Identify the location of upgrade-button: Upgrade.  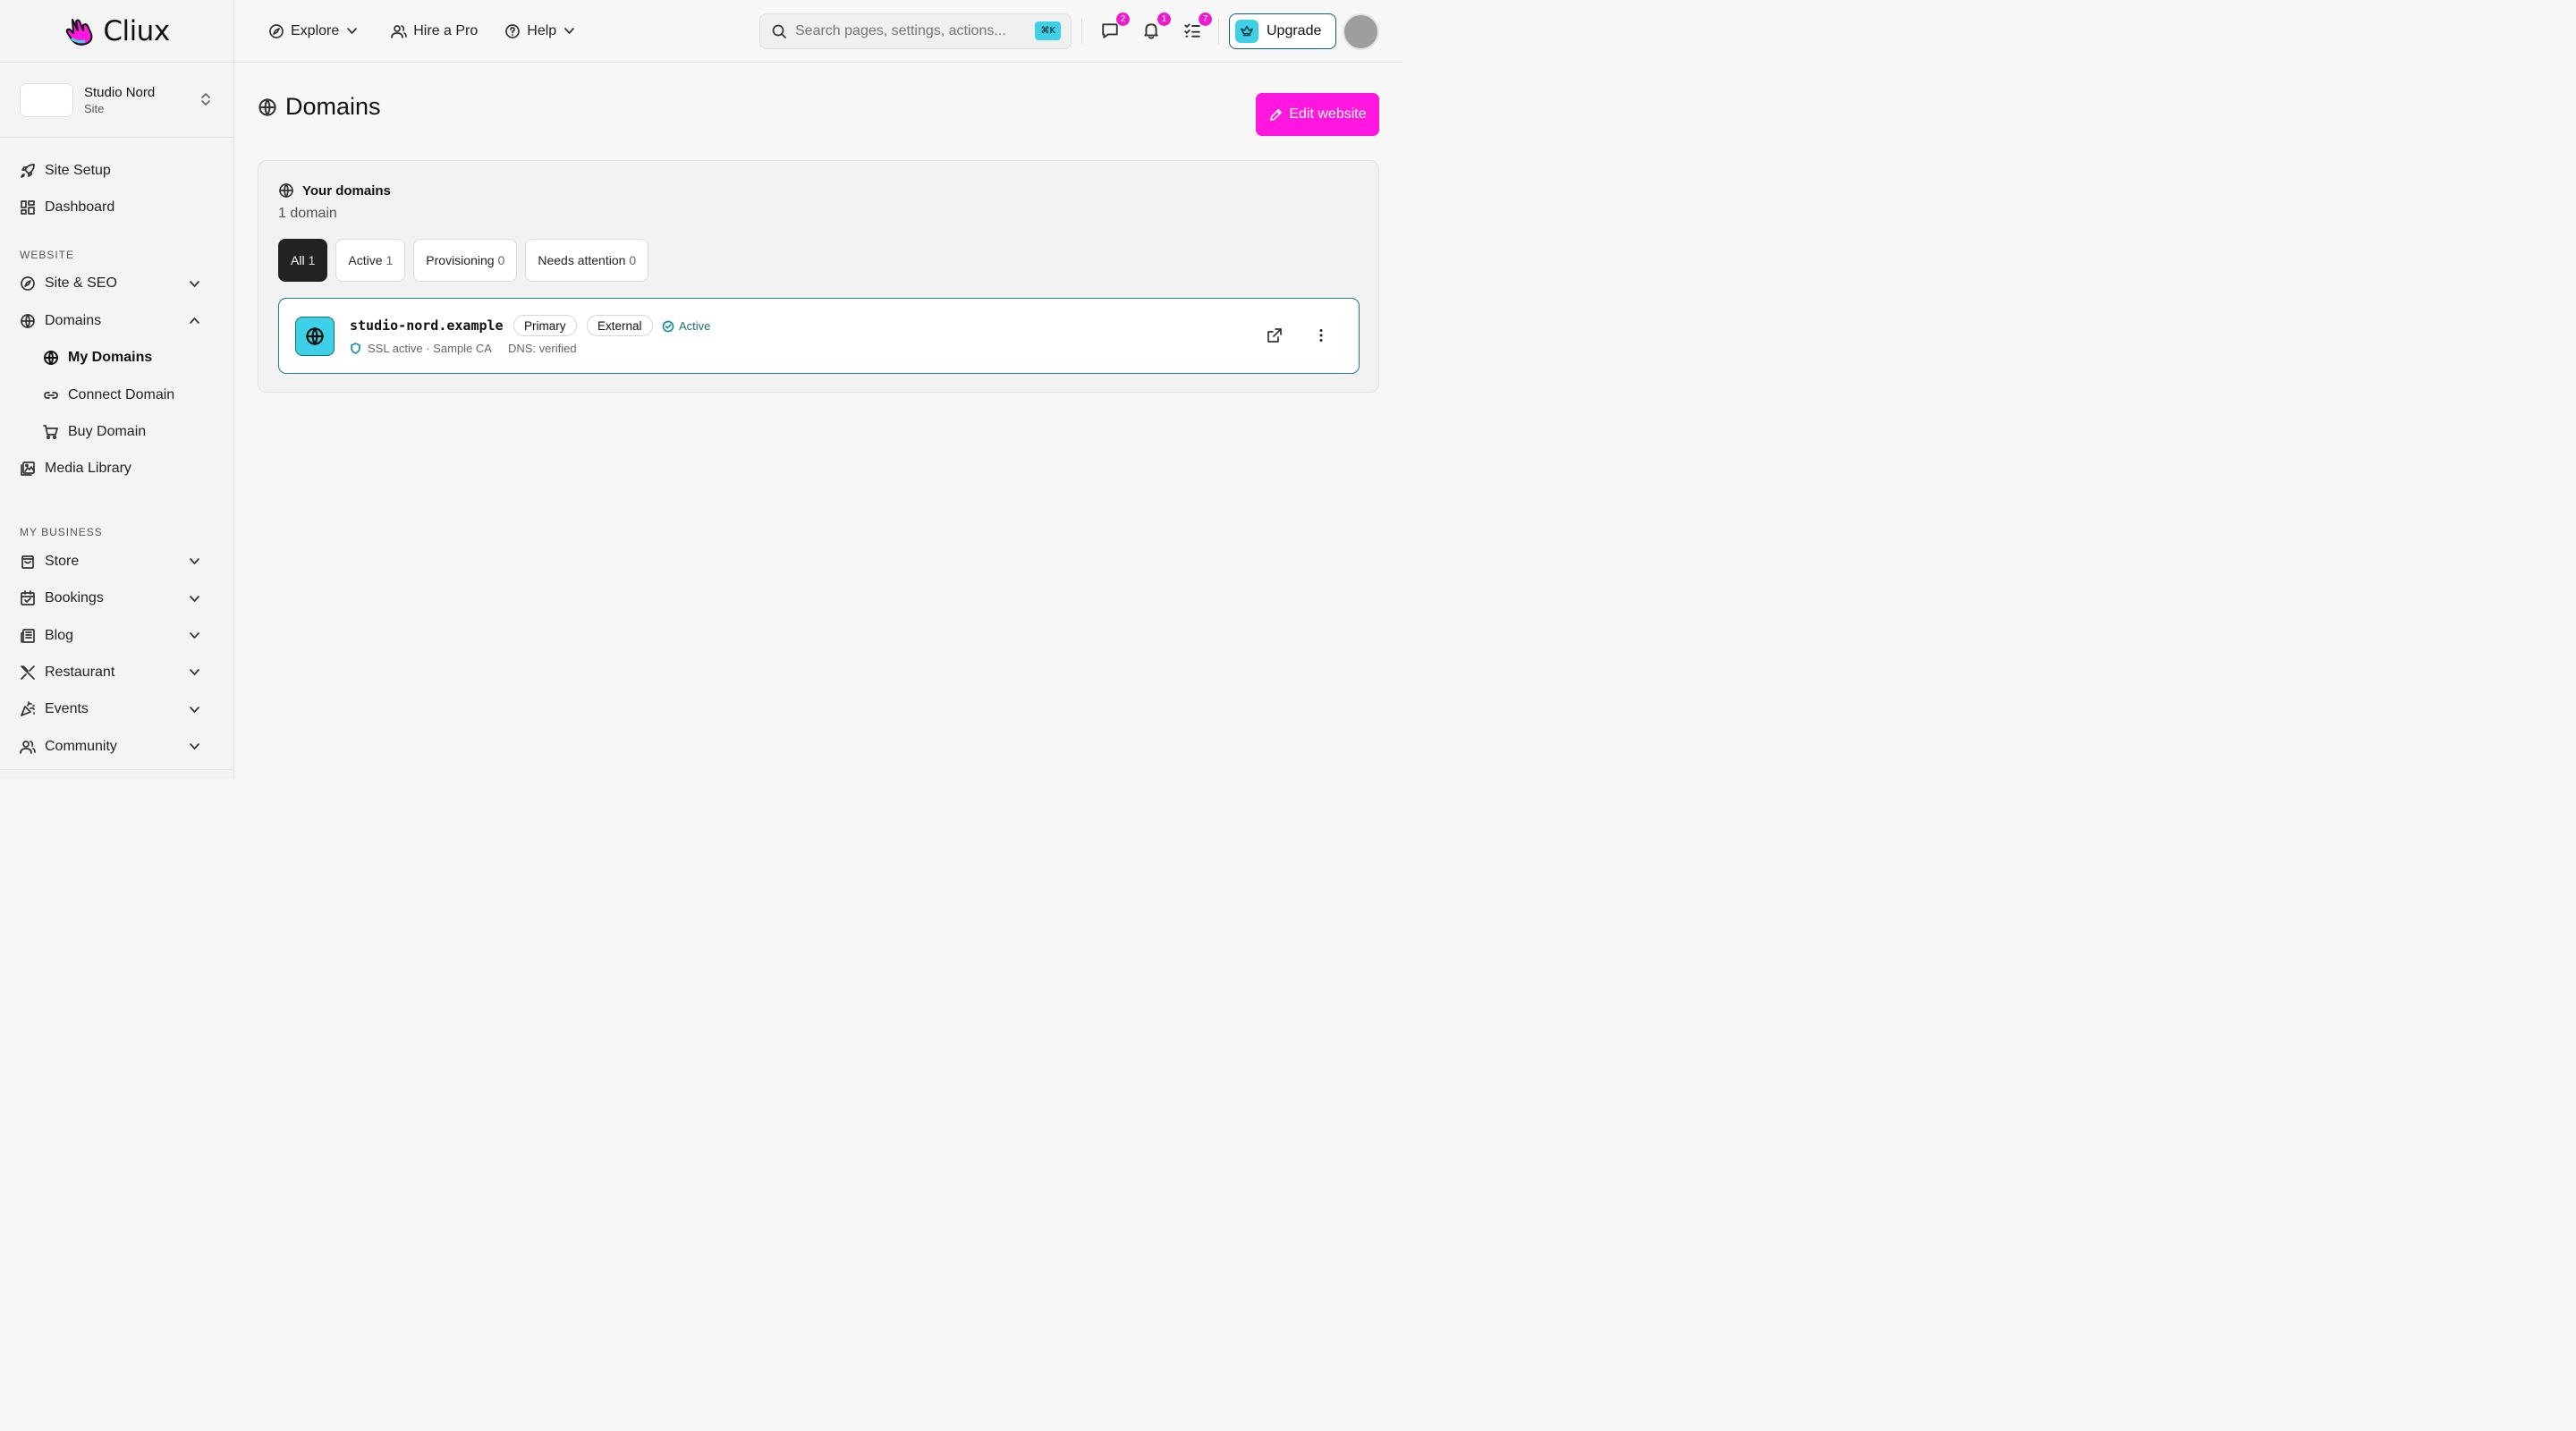
(1282, 31).